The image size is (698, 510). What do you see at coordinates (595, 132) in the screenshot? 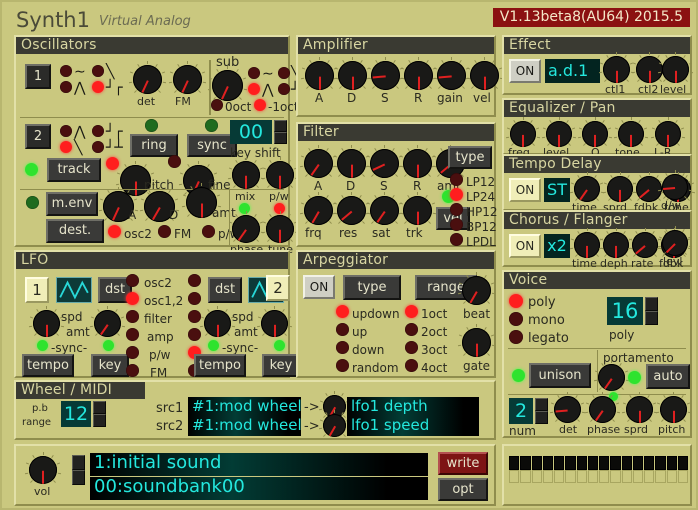
I see `eq-q-knob` at bounding box center [595, 132].